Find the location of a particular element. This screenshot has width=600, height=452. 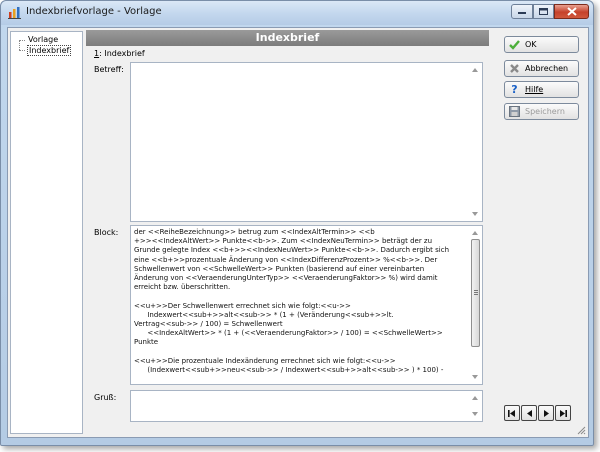

close-button is located at coordinates (571, 11).